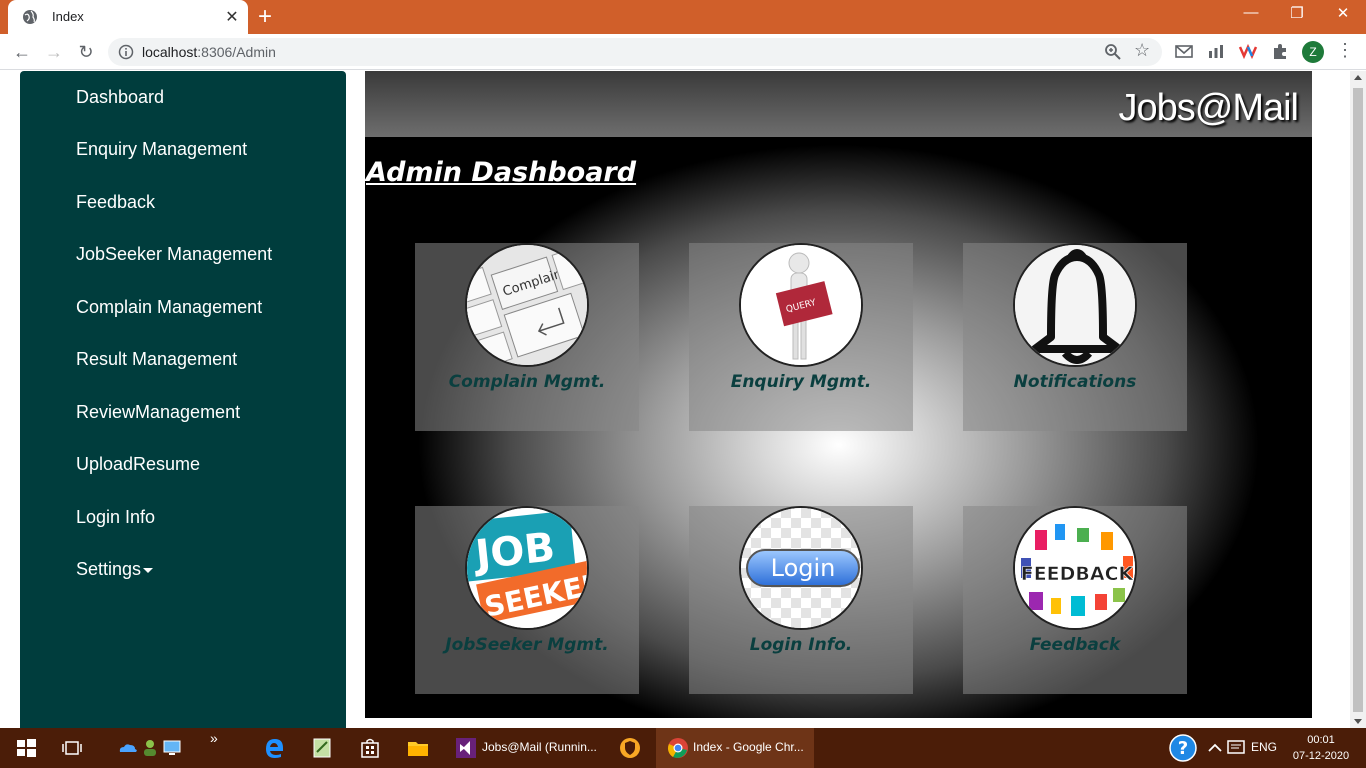 Image resolution: width=1366 pixels, height=768 pixels. Describe the element at coordinates (209, 52) in the screenshot. I see `url-text: localhost:8306/Admin` at that location.